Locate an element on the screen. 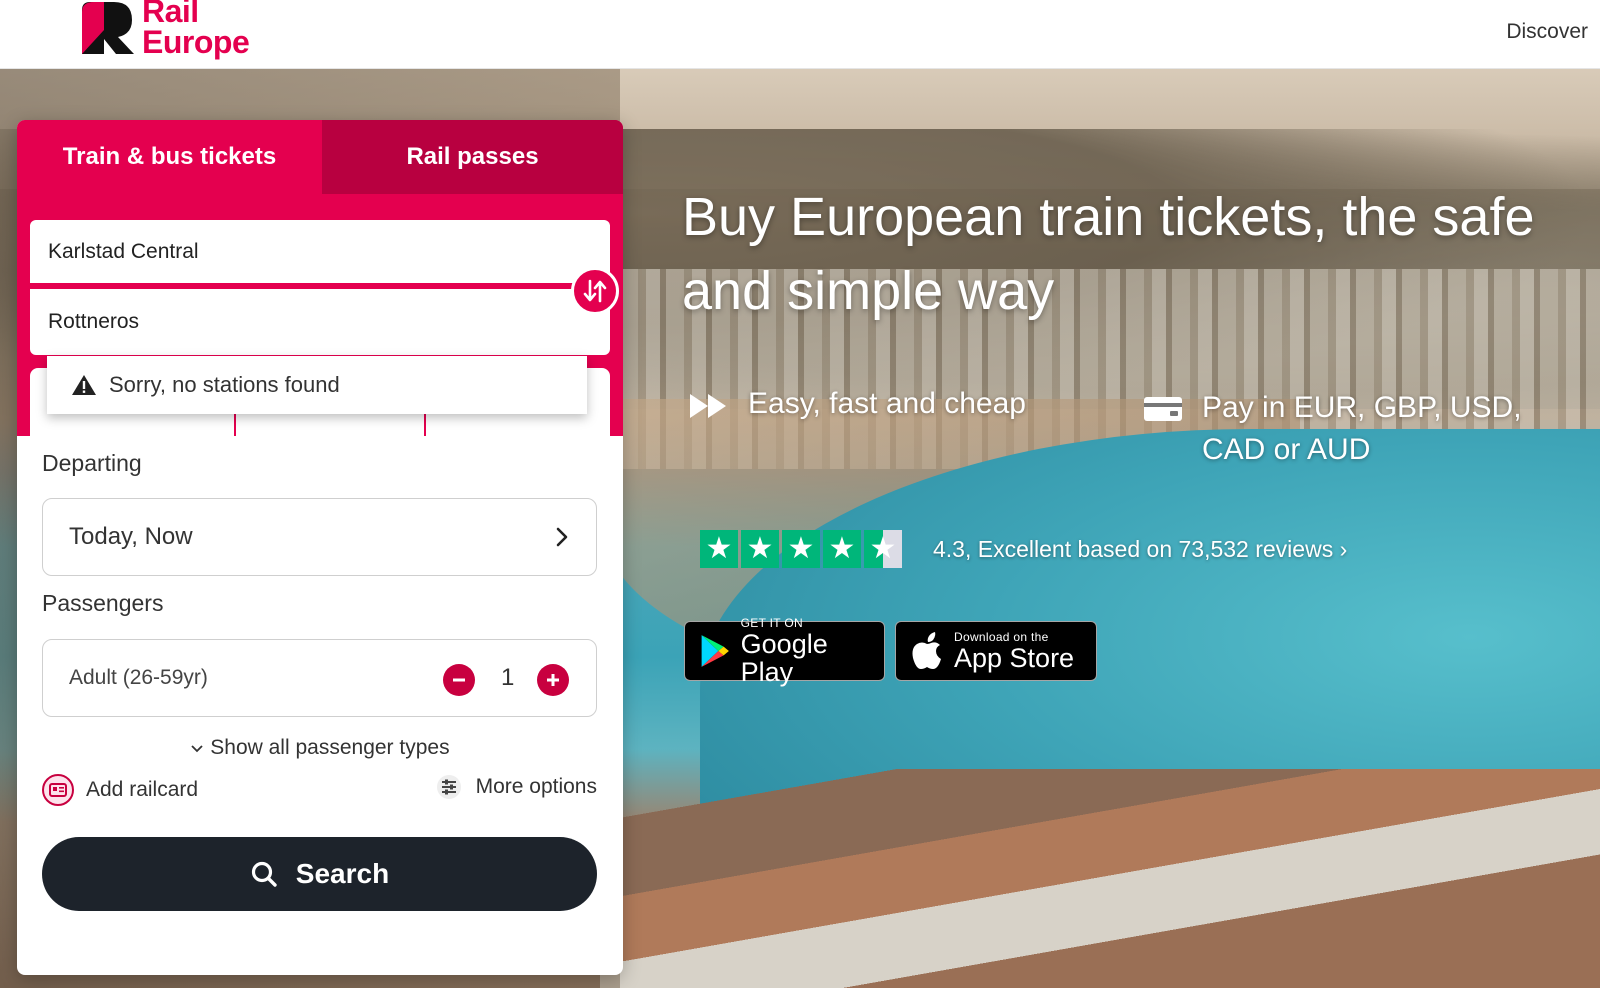  more-options-button: More options is located at coordinates (516, 787).